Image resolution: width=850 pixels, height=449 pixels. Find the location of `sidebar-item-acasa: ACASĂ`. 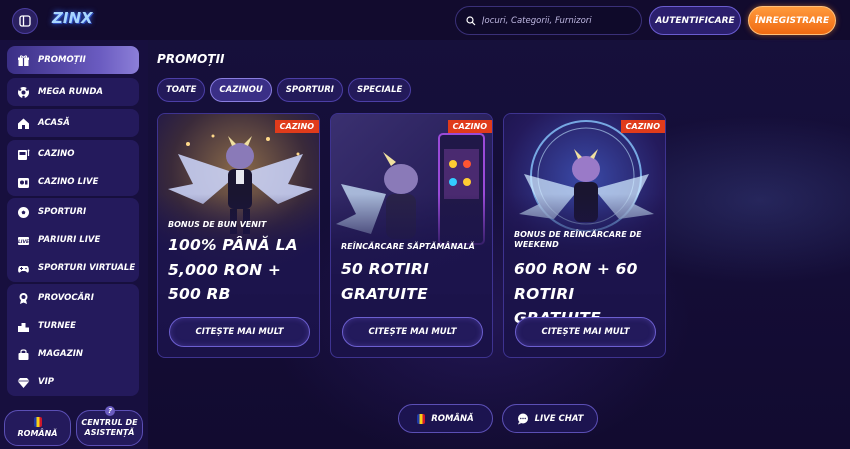

sidebar-item-acasa: ACASĂ is located at coordinates (73, 123).